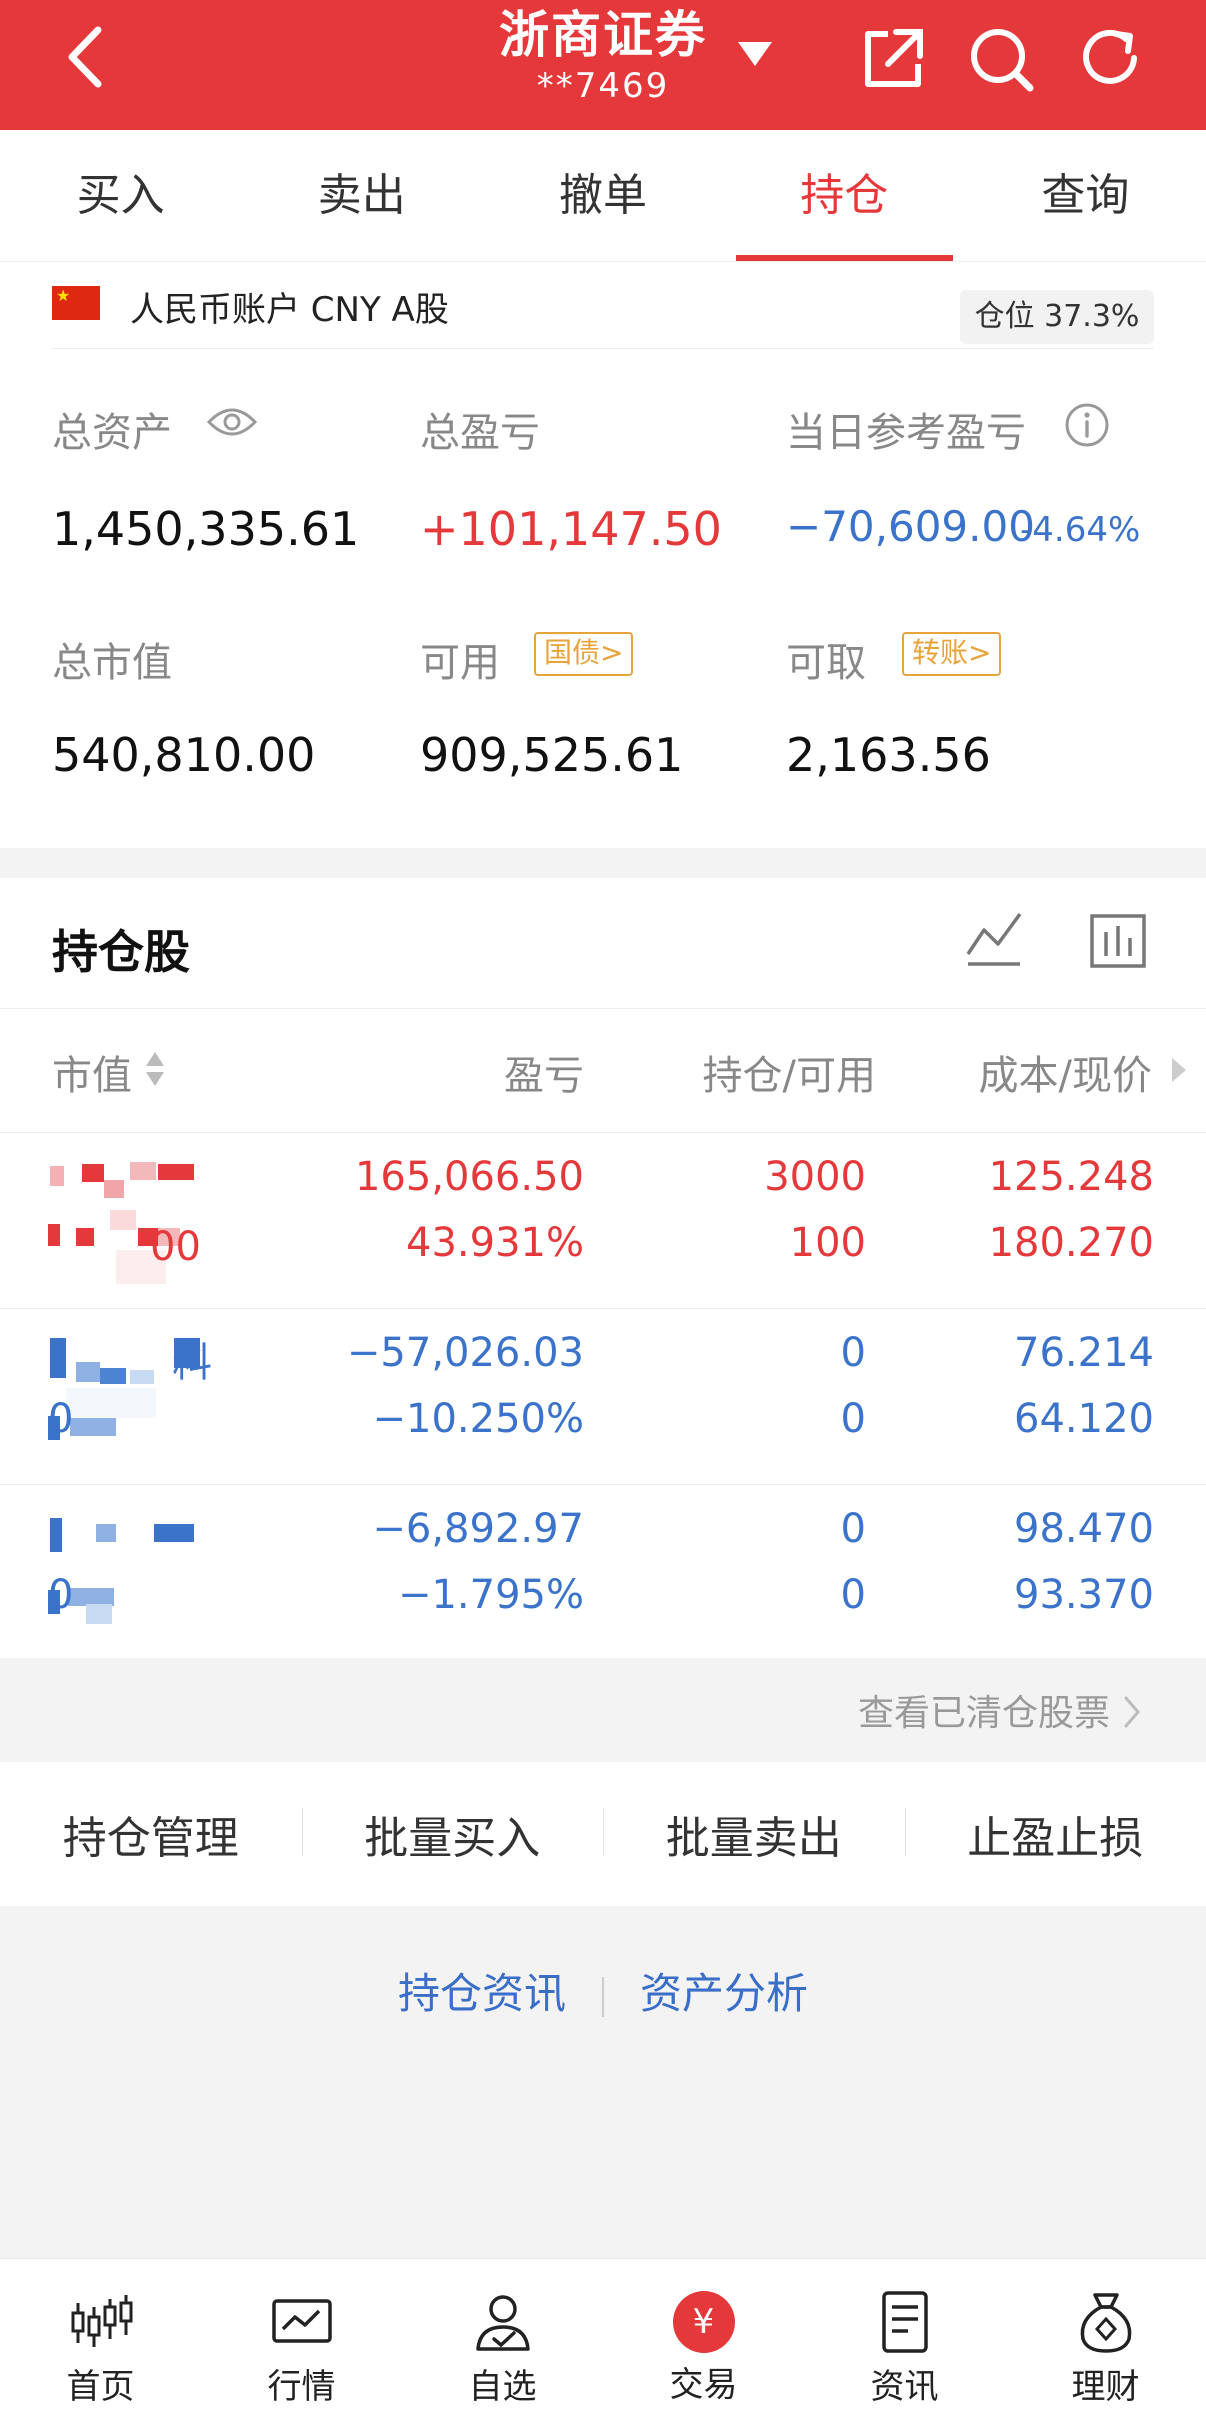  I want to click on column-position-available: 持仓/可用, so click(789, 1076).